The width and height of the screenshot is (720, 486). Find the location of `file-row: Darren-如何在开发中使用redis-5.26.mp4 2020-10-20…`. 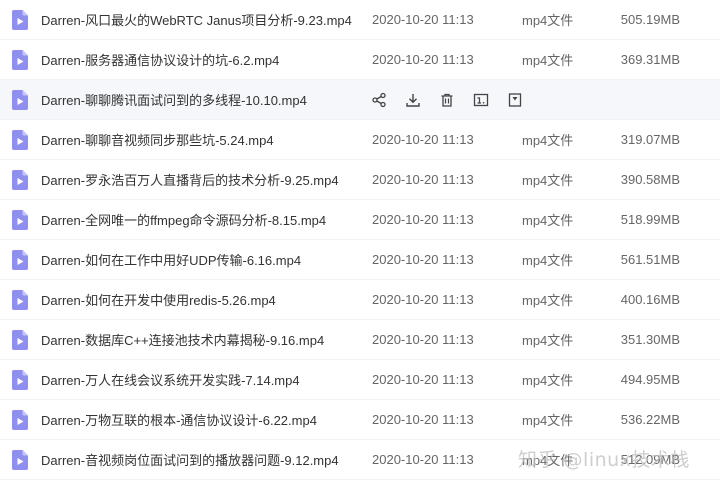

file-row: Darren-如何在开发中使用redis-5.26.mp4 2020-10-20… is located at coordinates (360, 300).